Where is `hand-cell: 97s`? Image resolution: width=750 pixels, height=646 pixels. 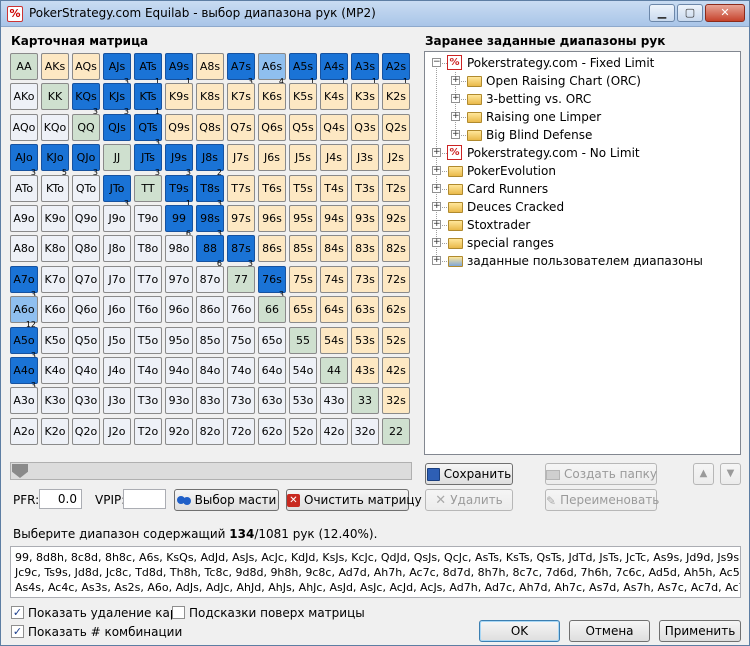 hand-cell: 97s is located at coordinates (241, 218).